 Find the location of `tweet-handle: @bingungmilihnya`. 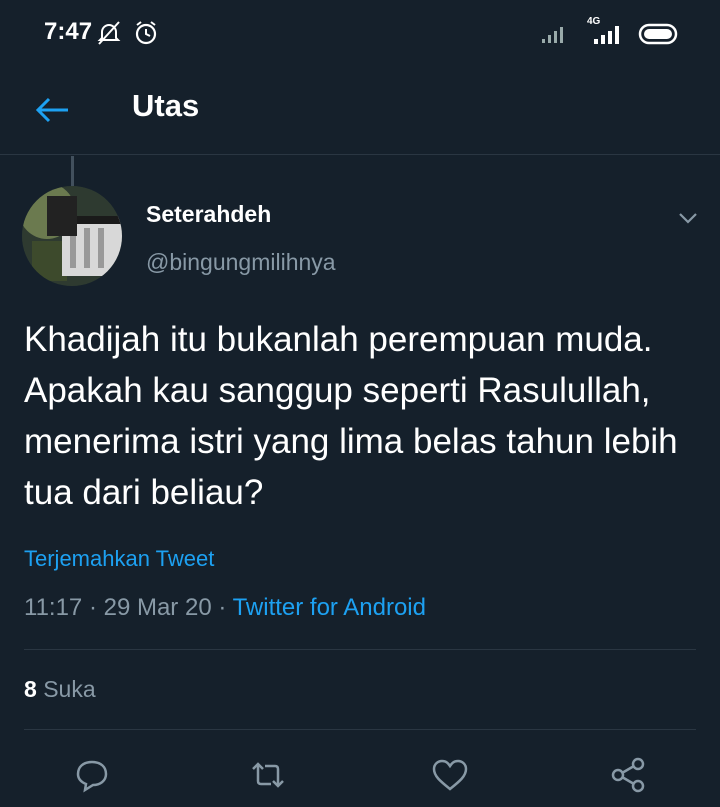

tweet-handle: @bingungmilihnya is located at coordinates (241, 262).